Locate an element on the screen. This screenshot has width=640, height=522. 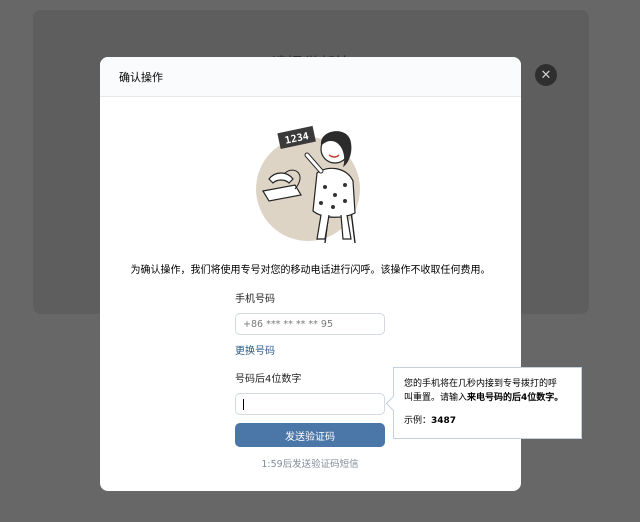
send-code-button: 发送验证码 is located at coordinates (310, 435).